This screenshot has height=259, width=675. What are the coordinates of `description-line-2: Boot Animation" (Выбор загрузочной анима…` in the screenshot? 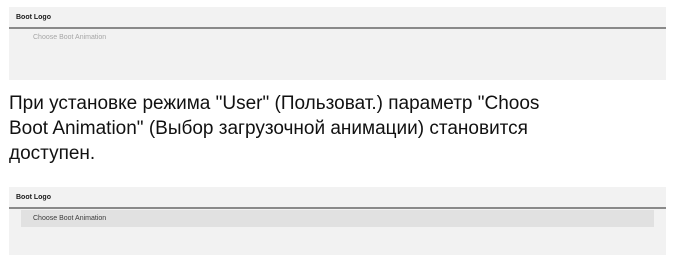 It's located at (268, 128).